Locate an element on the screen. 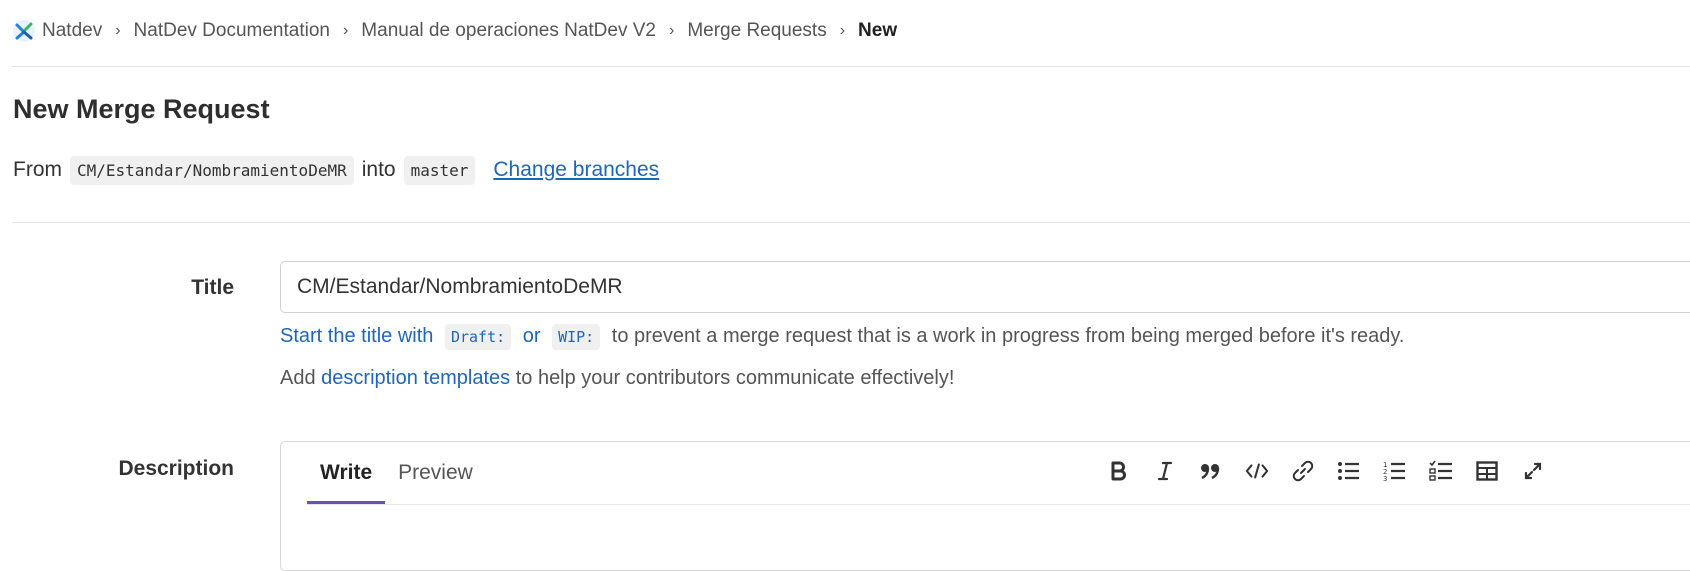  italic-icon is located at coordinates (1165, 471).